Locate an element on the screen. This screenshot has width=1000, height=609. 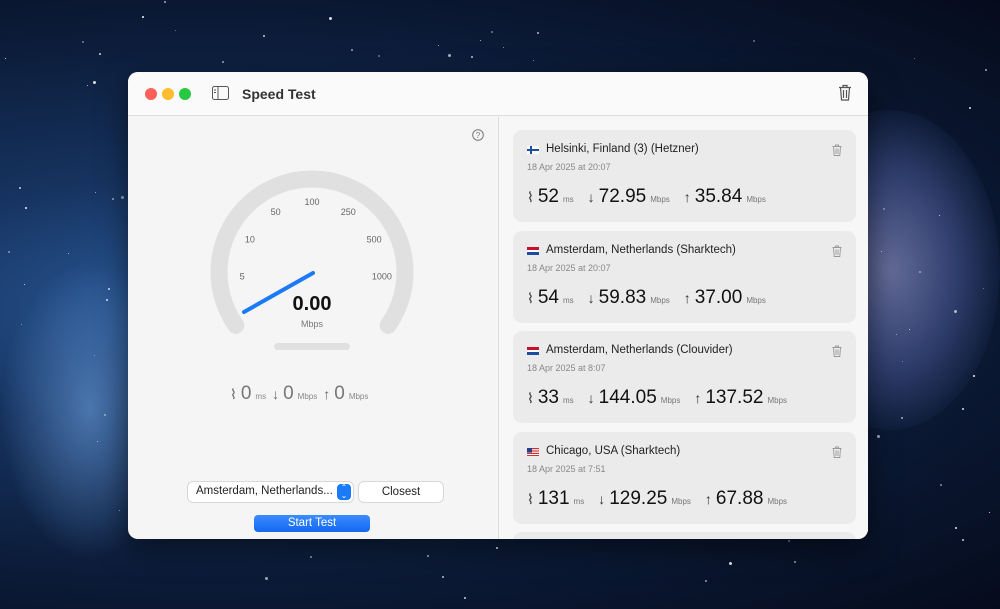
download-value: 72.95 is located at coordinates (622, 196).